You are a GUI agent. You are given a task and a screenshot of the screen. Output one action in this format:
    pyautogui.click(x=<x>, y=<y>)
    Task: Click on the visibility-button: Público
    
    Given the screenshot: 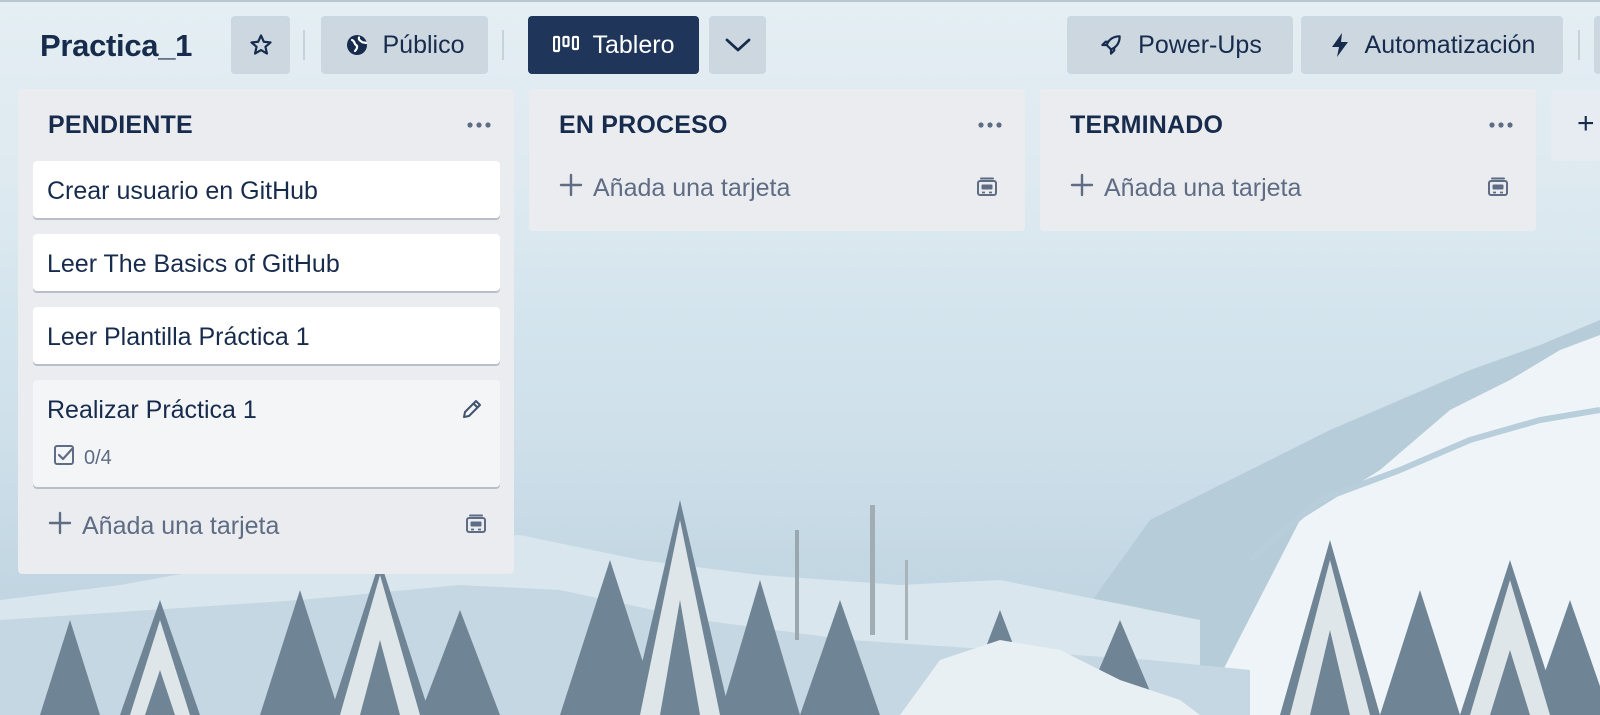 What is the action you would take?
    pyautogui.click(x=404, y=45)
    